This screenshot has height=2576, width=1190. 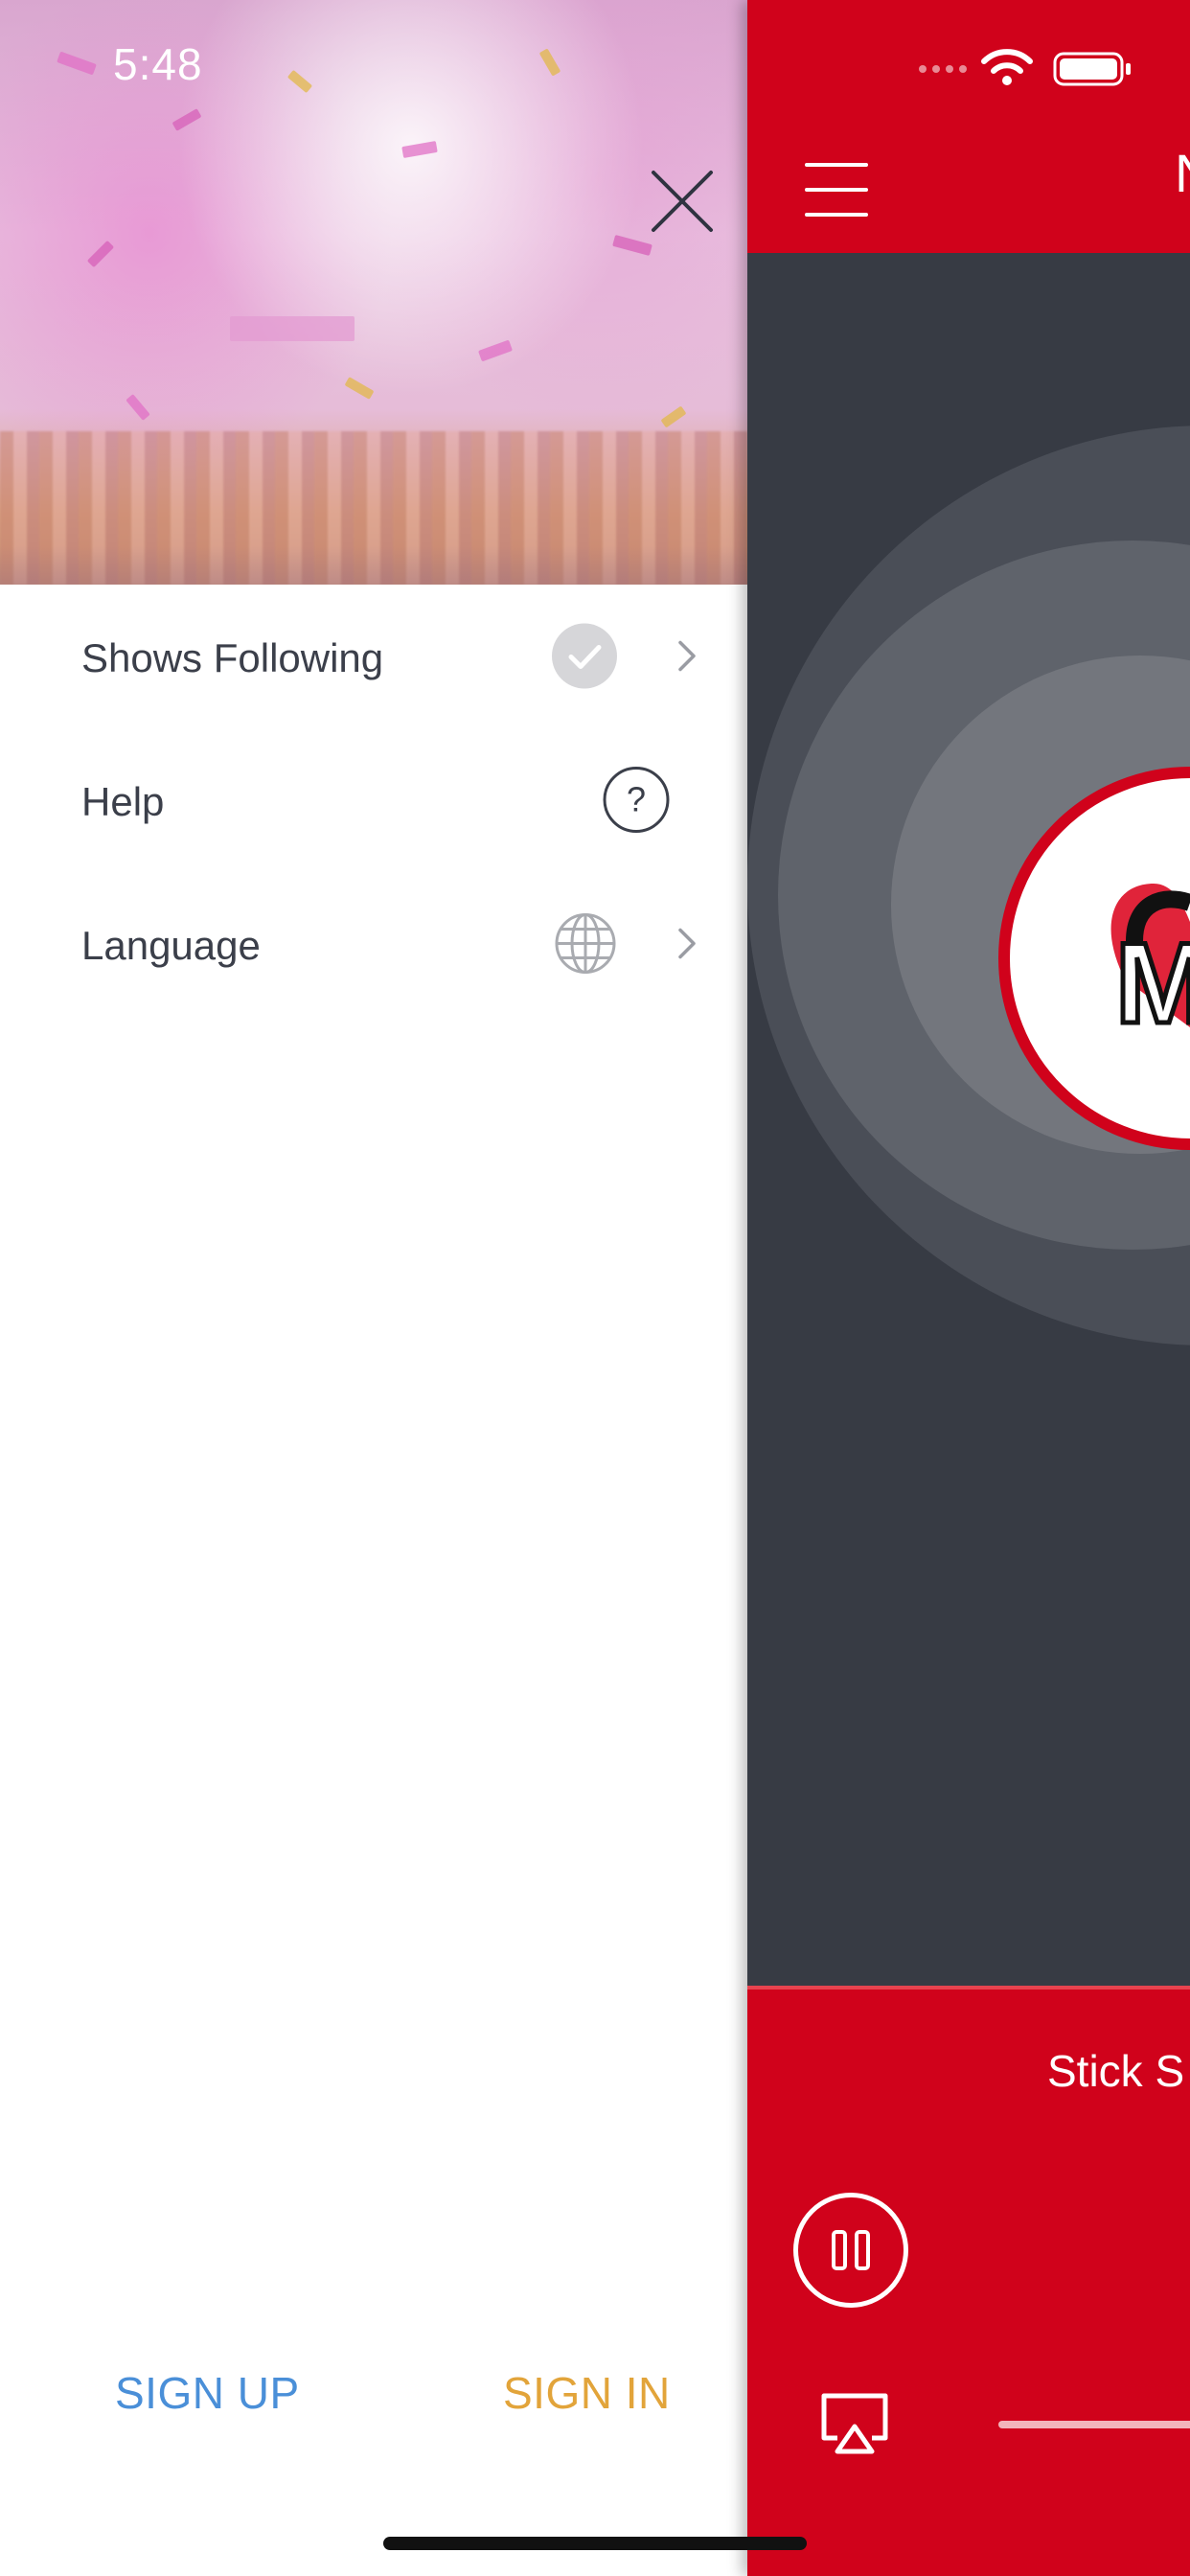 I want to click on check-circle-icon, so click(x=585, y=659).